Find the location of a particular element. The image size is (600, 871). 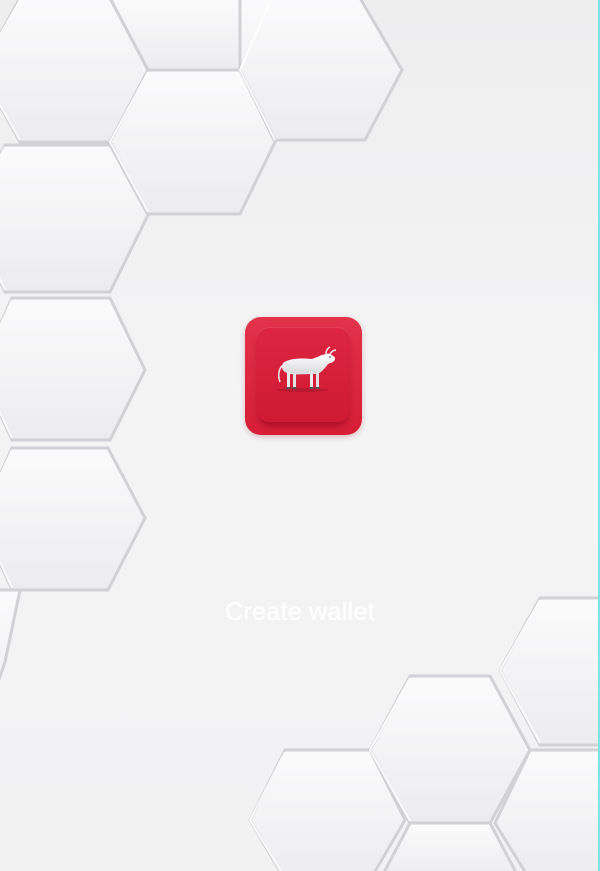

logo-badge is located at coordinates (303, 374).